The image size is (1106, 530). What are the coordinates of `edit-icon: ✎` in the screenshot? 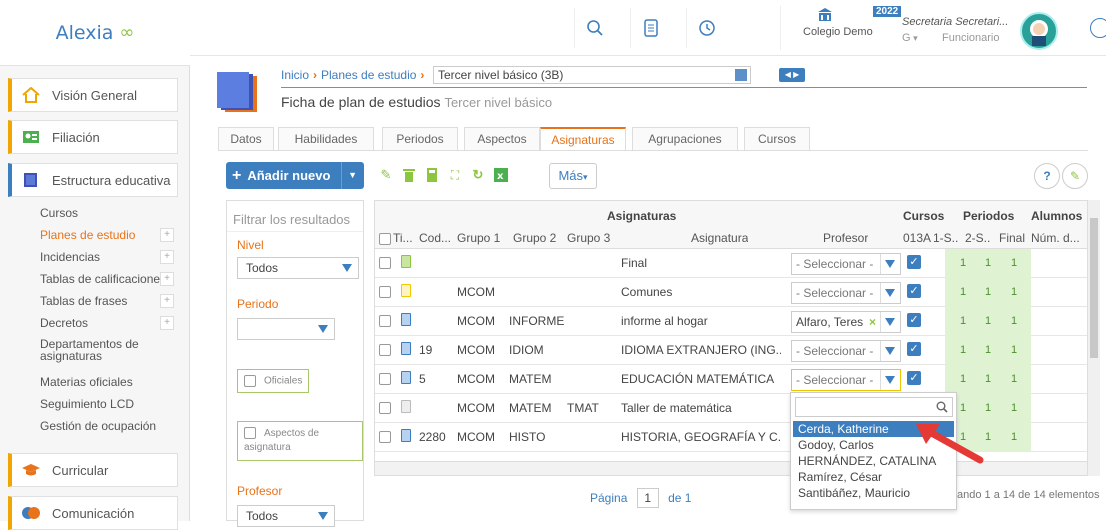 It's located at (386, 175).